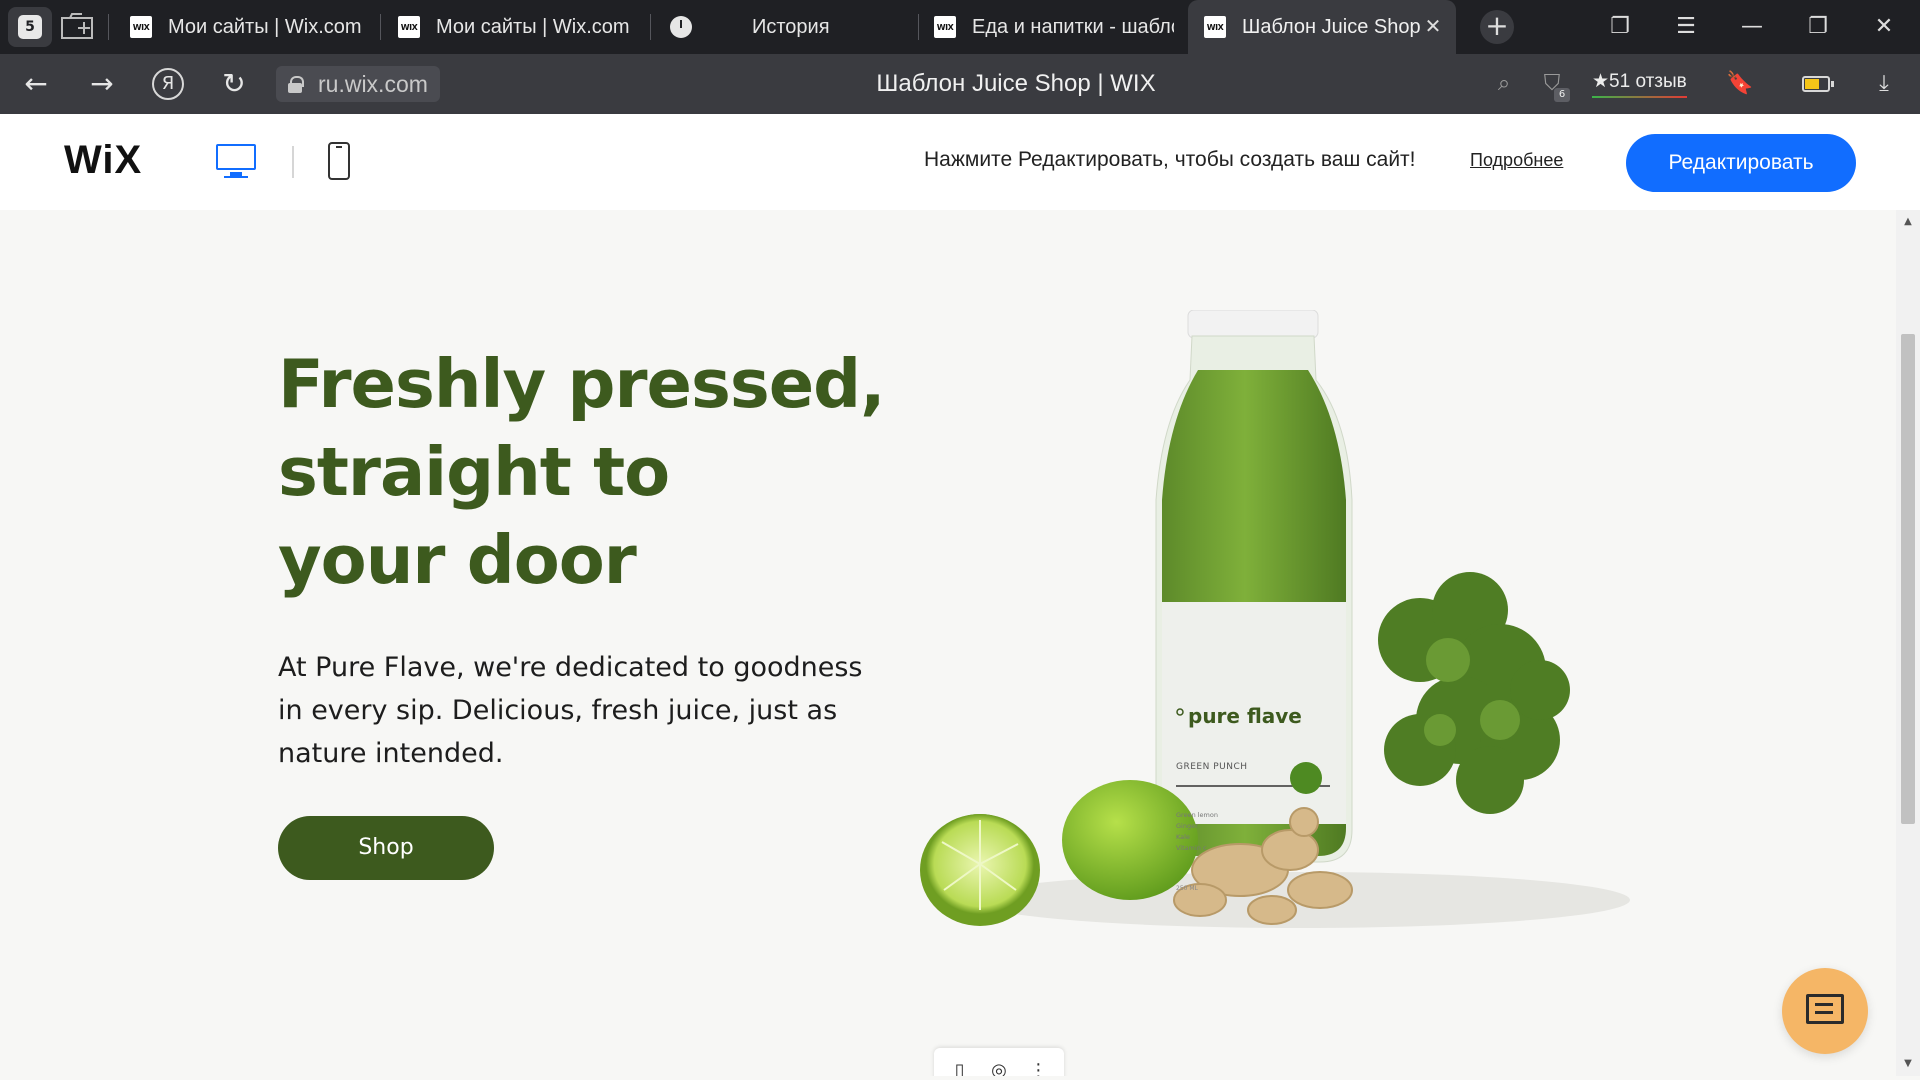 The image size is (1920, 1080). I want to click on forward-icon: →, so click(102, 84).